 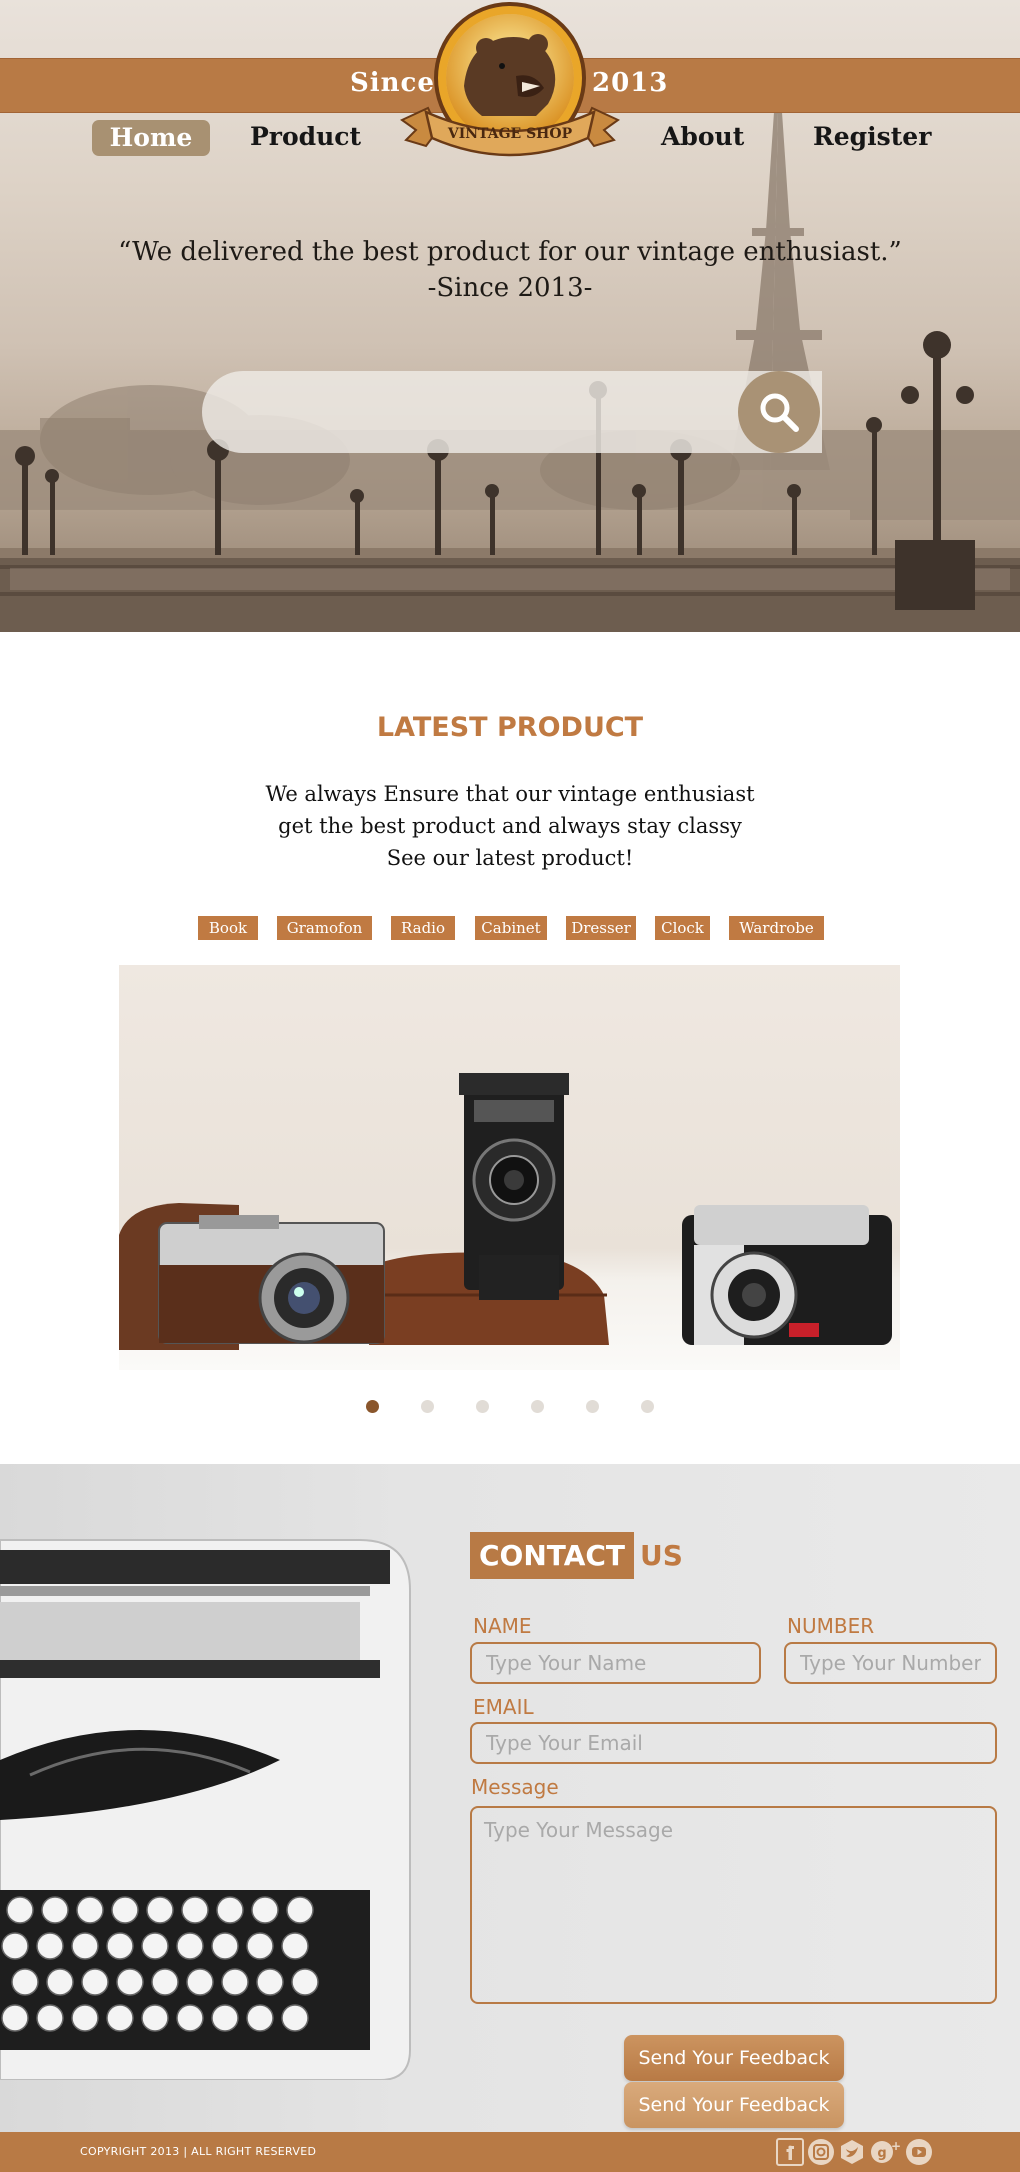 I want to click on vintage-shop-logo: VINTAGE SHOP, so click(x=510, y=81).